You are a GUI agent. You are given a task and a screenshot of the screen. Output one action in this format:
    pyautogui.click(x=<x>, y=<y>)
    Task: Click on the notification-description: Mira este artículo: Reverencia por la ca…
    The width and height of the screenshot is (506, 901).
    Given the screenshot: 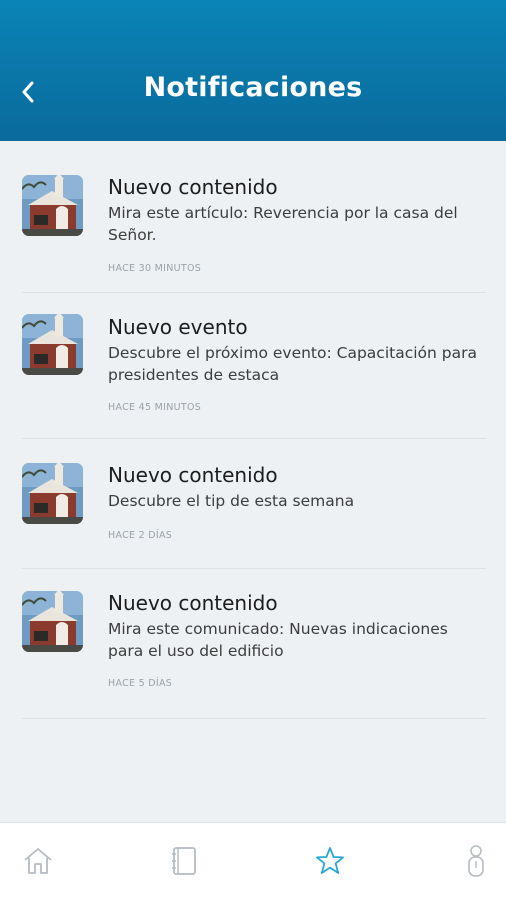 What is the action you would take?
    pyautogui.click(x=283, y=224)
    